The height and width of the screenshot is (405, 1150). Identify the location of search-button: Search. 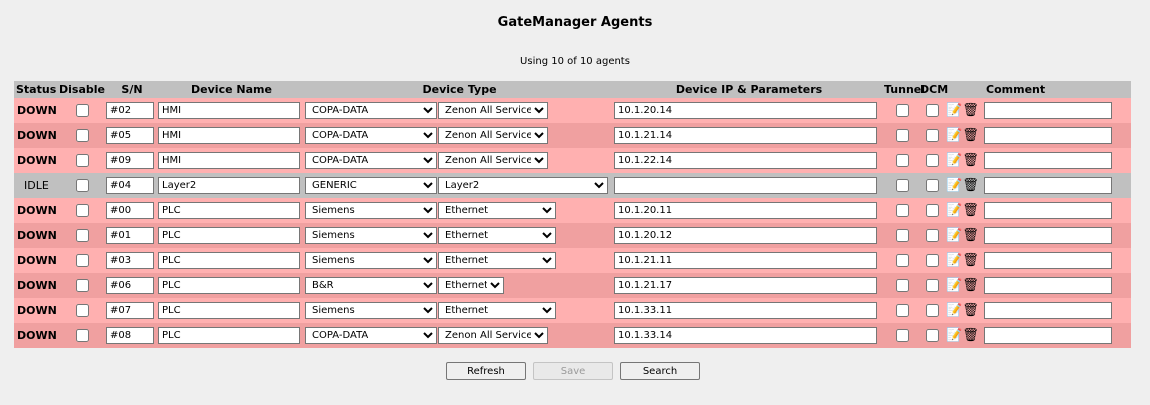
(660, 371).